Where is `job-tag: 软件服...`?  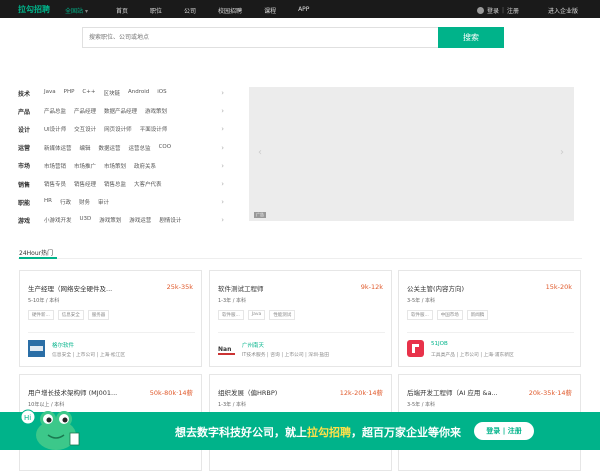 job-tag: 软件服... is located at coordinates (231, 315).